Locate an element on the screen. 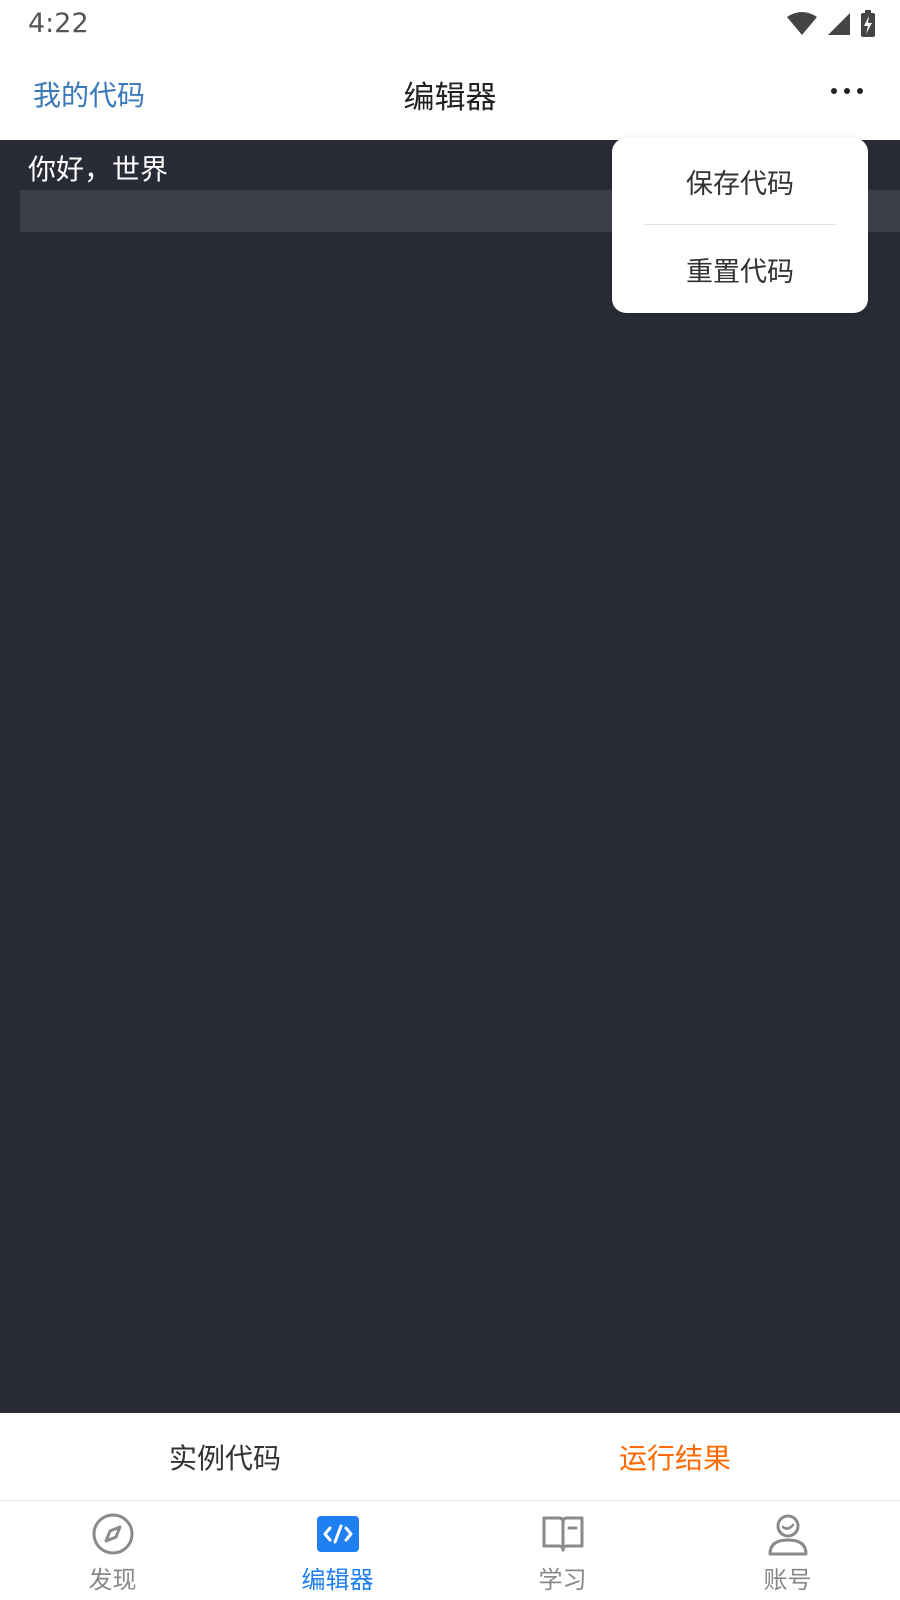 The height and width of the screenshot is (1600, 900). battery-charging-icon is located at coordinates (868, 26).